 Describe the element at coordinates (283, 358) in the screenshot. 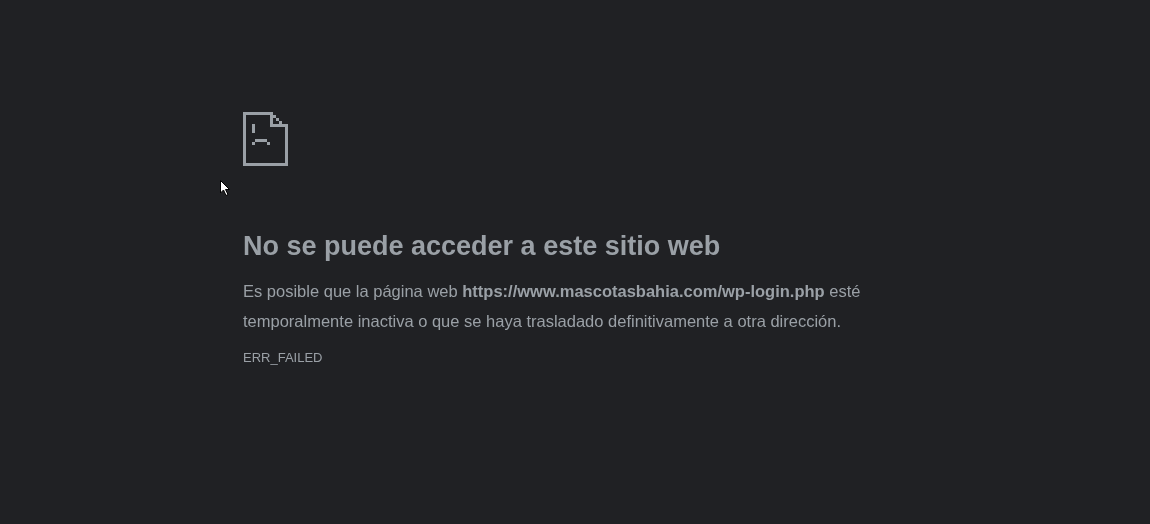

I see `error-code: ERR_FAILED` at that location.